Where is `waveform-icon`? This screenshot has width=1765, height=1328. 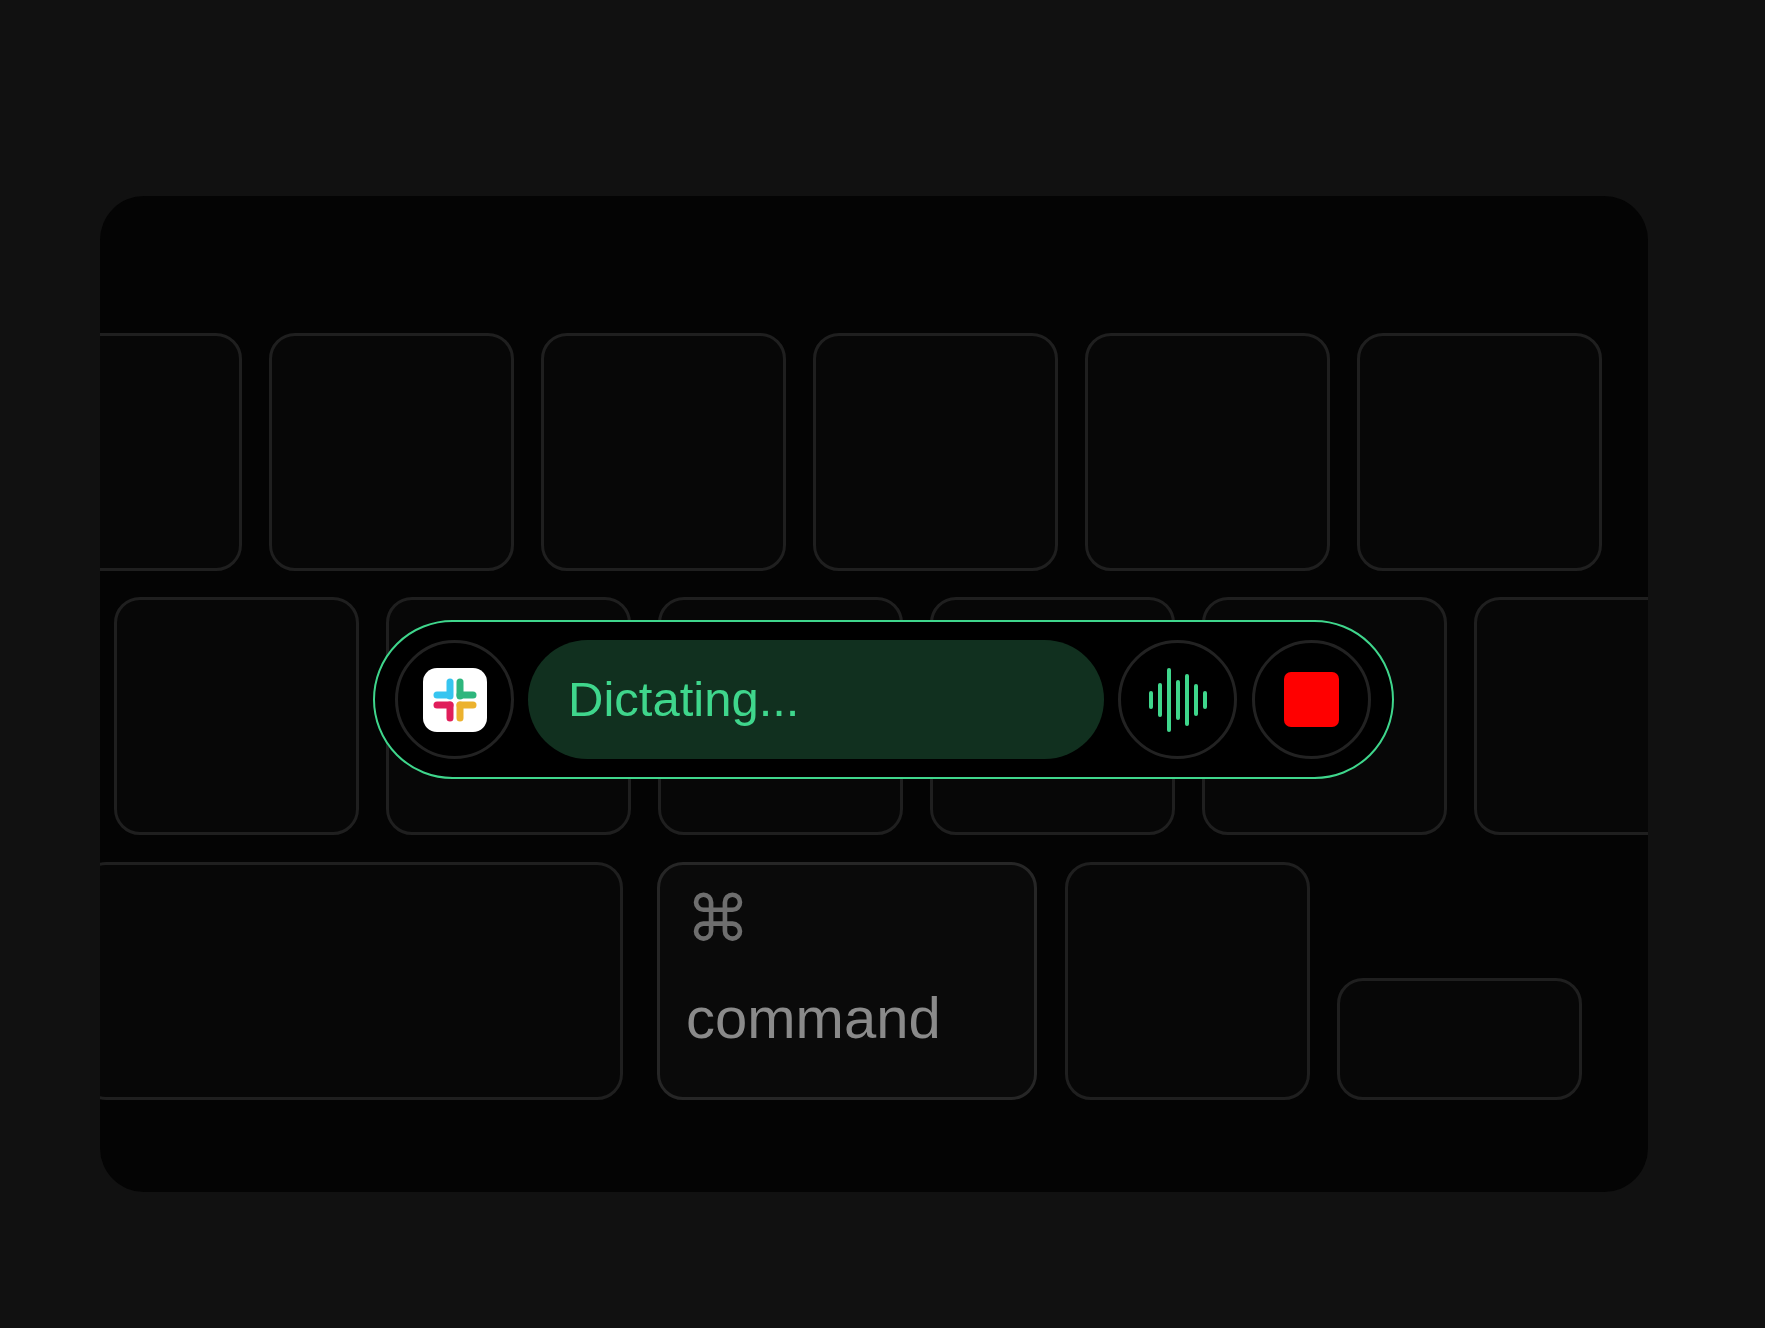
waveform-icon is located at coordinates (1177, 699).